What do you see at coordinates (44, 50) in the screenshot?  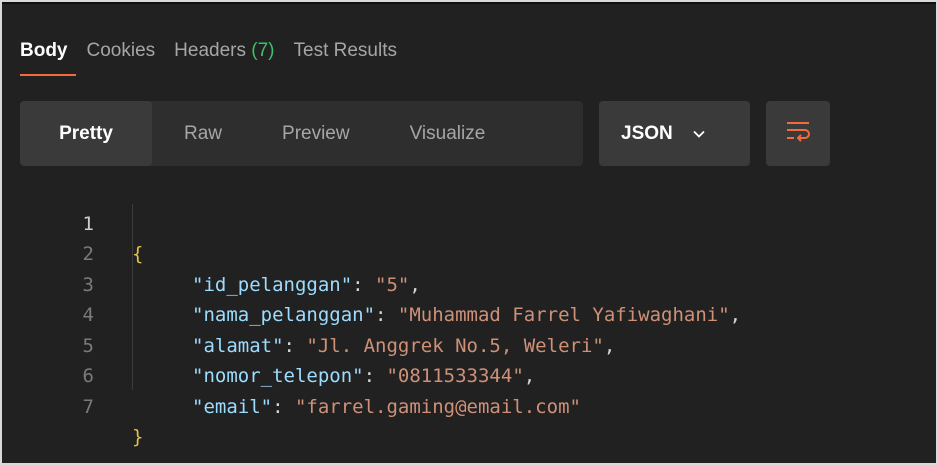 I see `tab-body-label: Body` at bounding box center [44, 50].